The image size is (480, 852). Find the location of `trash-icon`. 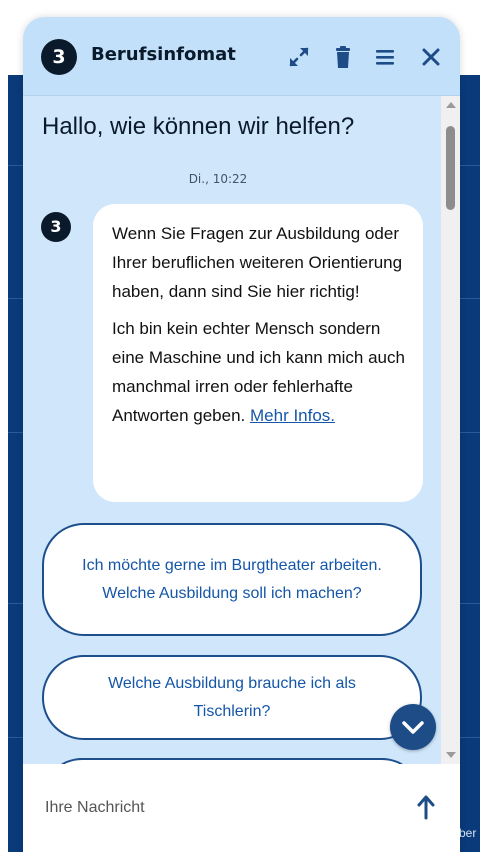

trash-icon is located at coordinates (343, 57).